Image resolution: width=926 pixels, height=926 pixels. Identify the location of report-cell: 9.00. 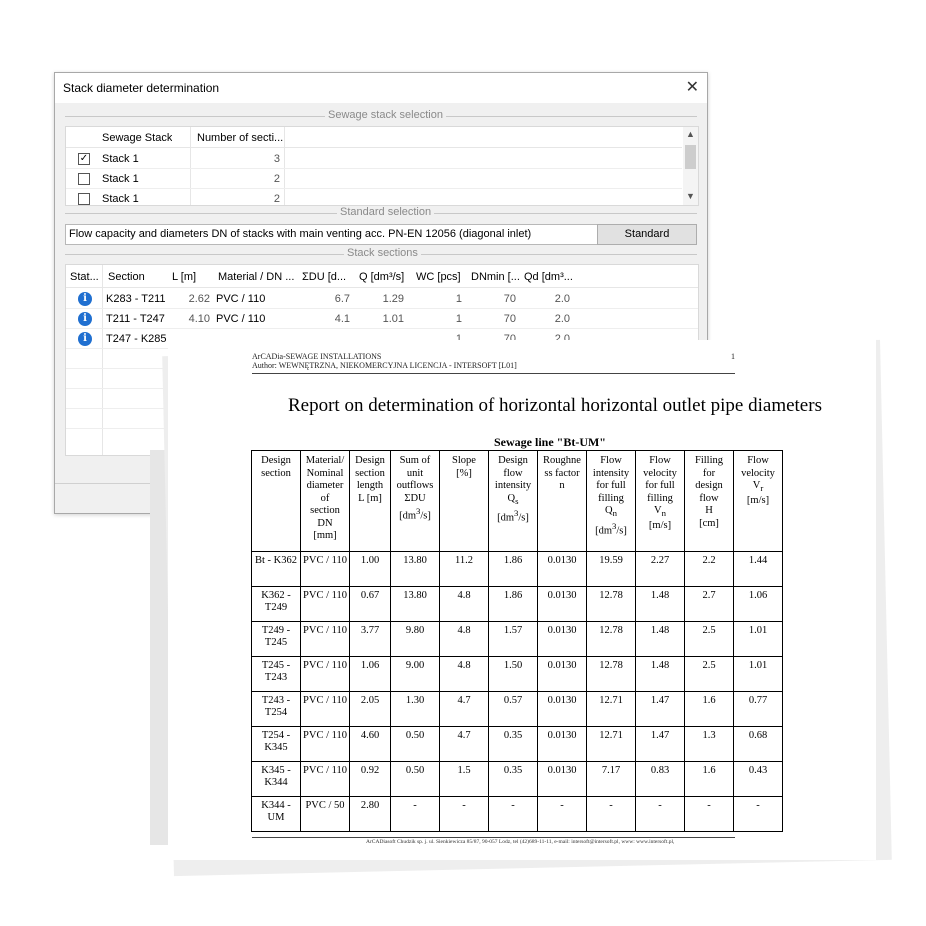
(415, 674).